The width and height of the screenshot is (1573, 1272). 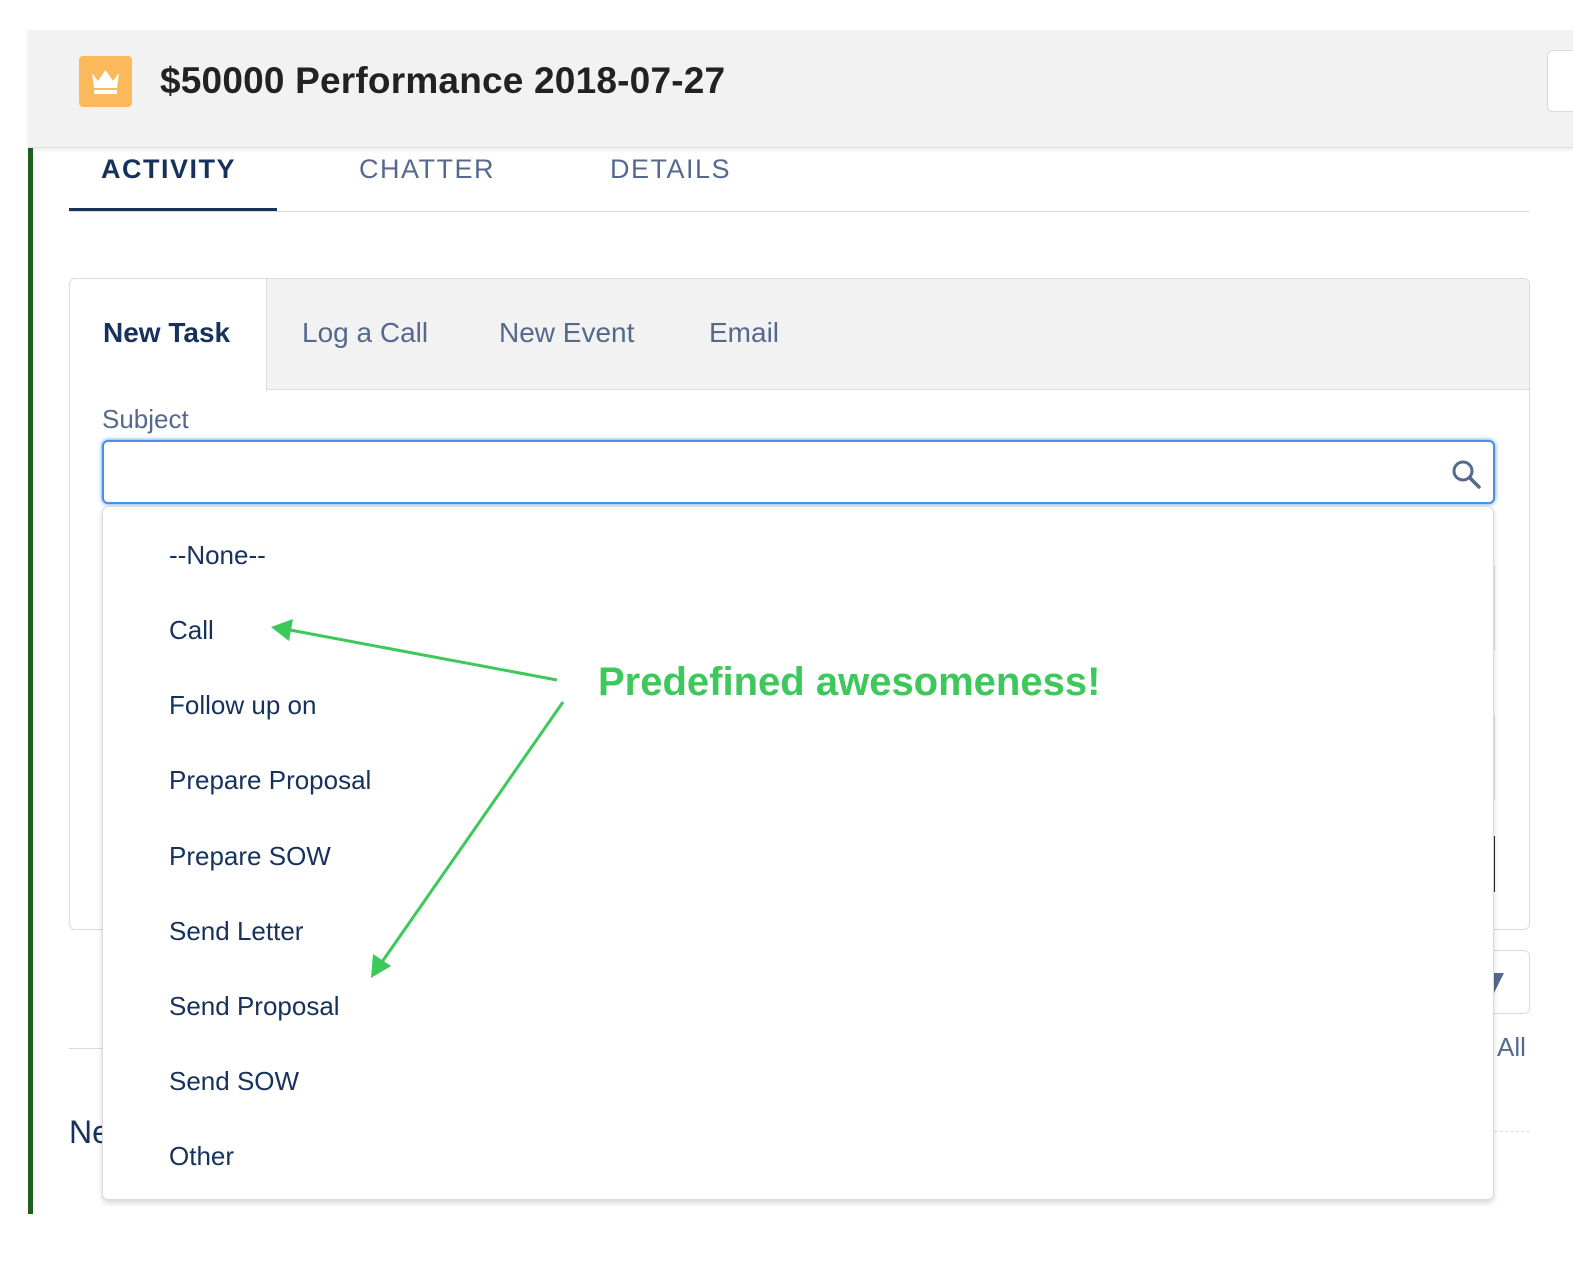 I want to click on tab-details: DETAILS, so click(x=670, y=169).